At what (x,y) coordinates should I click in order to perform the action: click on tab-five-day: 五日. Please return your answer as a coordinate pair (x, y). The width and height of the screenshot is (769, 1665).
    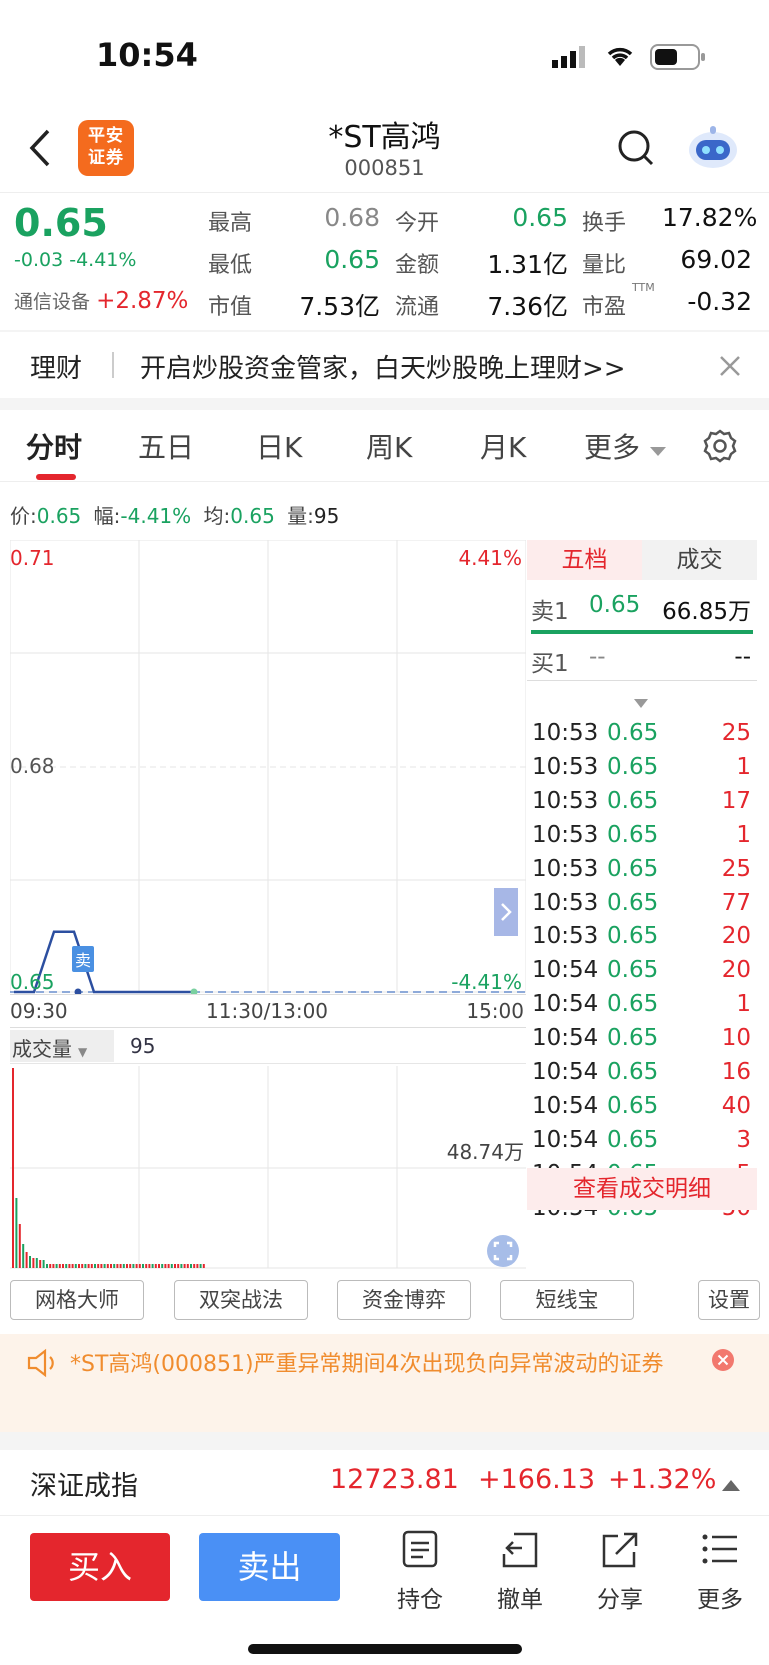
    Looking at the image, I should click on (166, 446).